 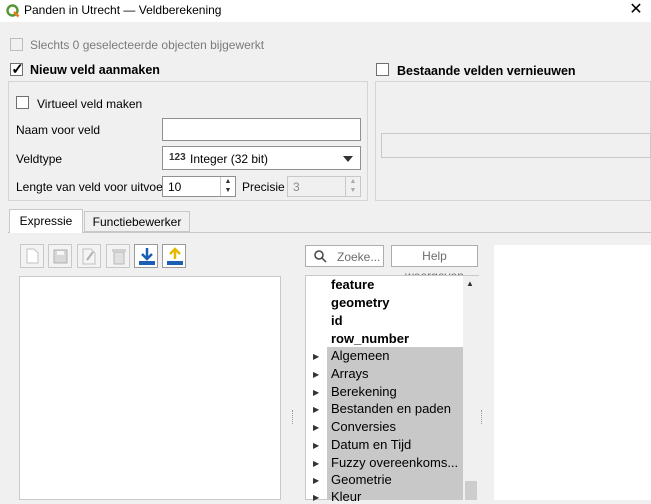 What do you see at coordinates (123, 10) in the screenshot?
I see `window-title: Panden in Utrecht — Veldberekening` at bounding box center [123, 10].